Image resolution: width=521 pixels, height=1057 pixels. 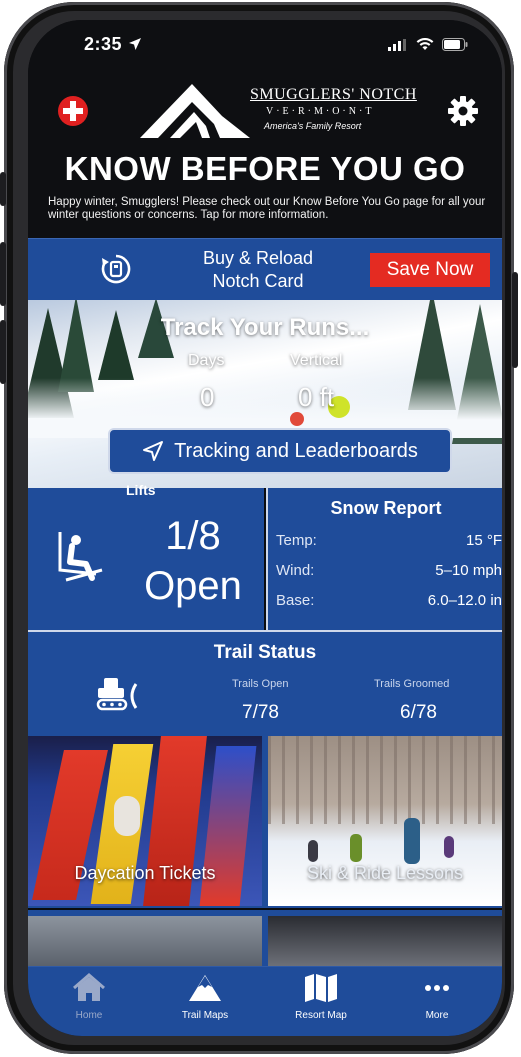 What do you see at coordinates (146, 556) in the screenshot?
I see `lifts-panel: Lifts 1/8 Open` at bounding box center [146, 556].